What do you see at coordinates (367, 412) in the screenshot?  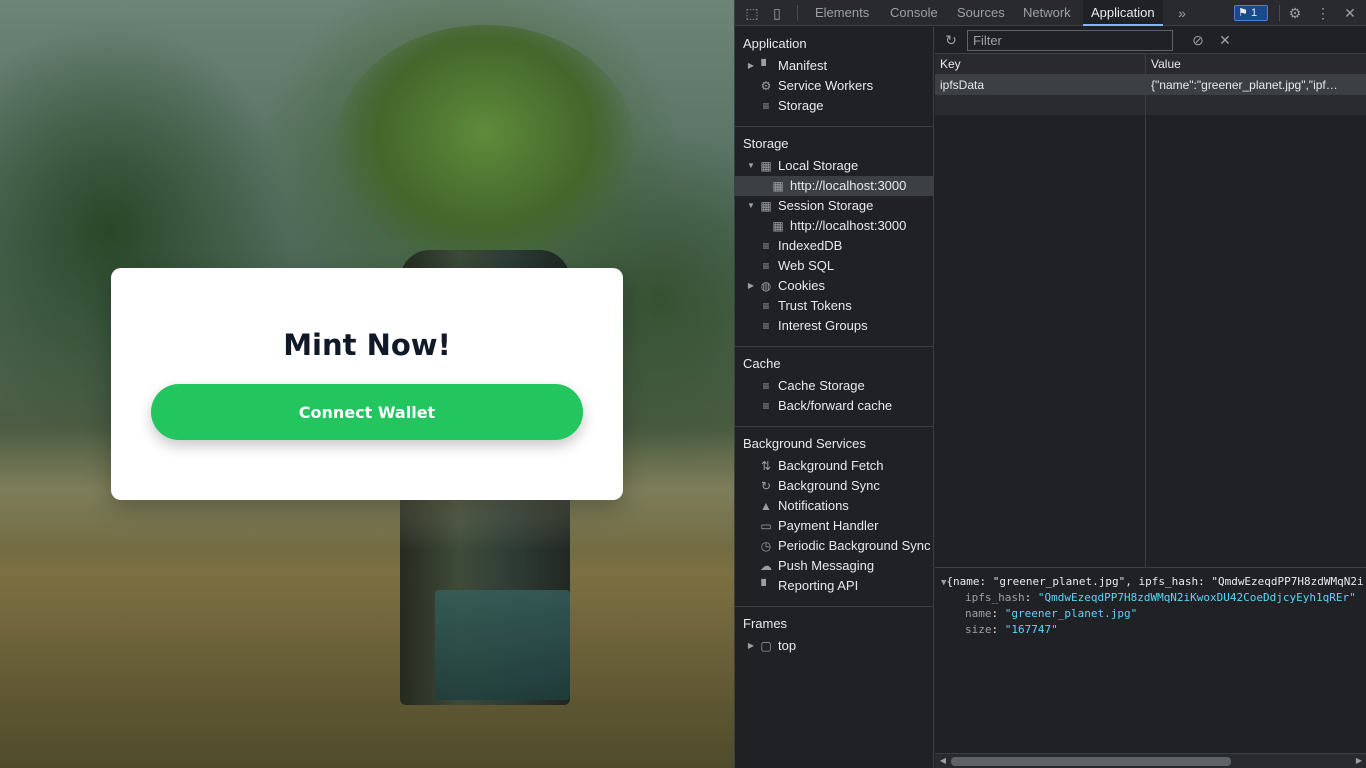 I see `connect-wallet-button: Connect Wallet` at bounding box center [367, 412].